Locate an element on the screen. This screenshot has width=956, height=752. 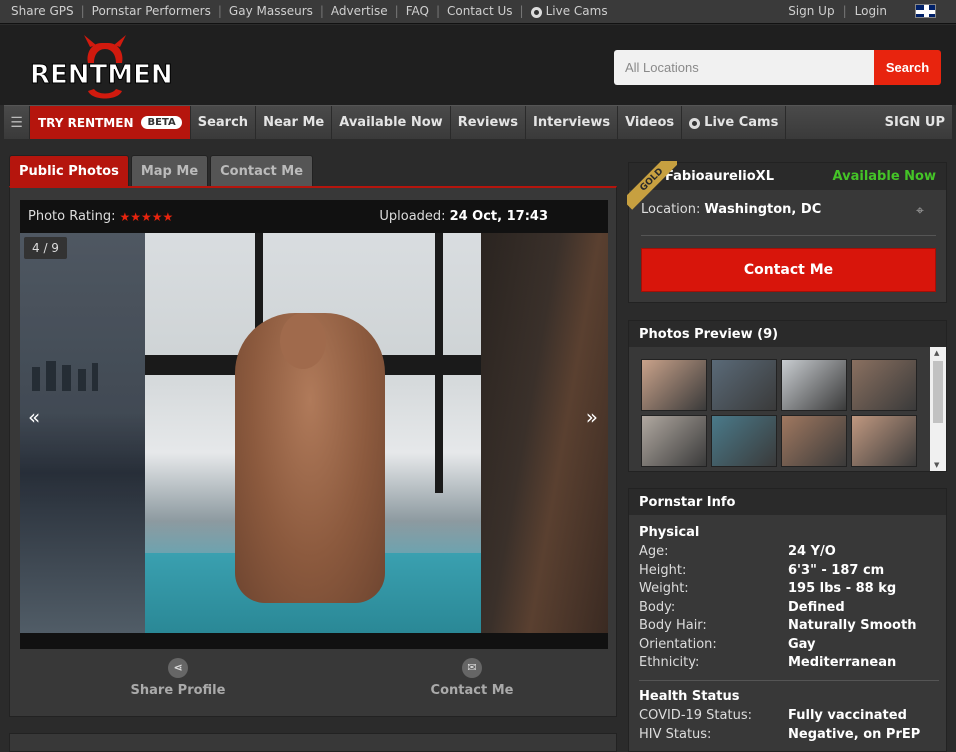
contact-us-link: Contact Us is located at coordinates (480, 11).